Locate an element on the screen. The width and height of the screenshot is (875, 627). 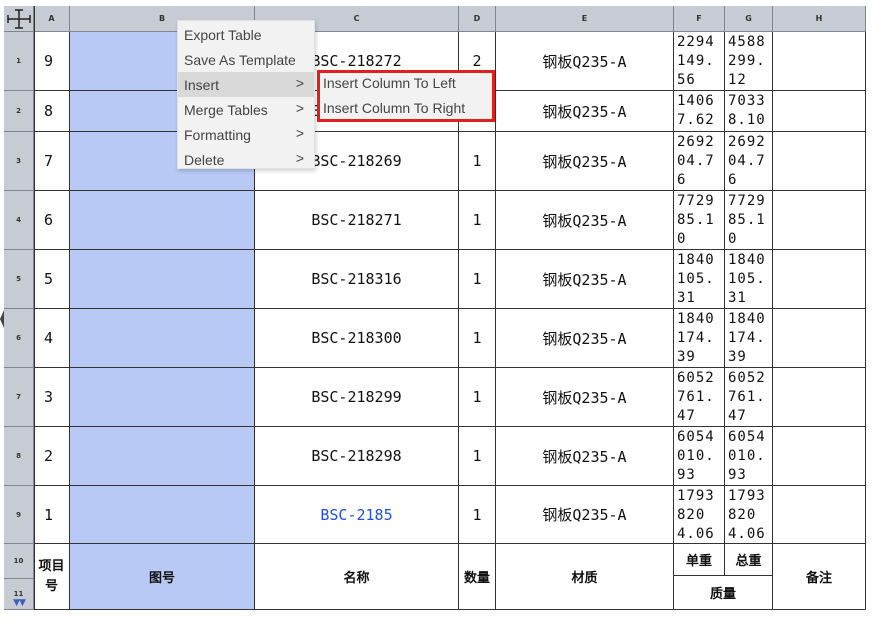
menu-item-save-as-template: Save As Template is located at coordinates (246, 59).